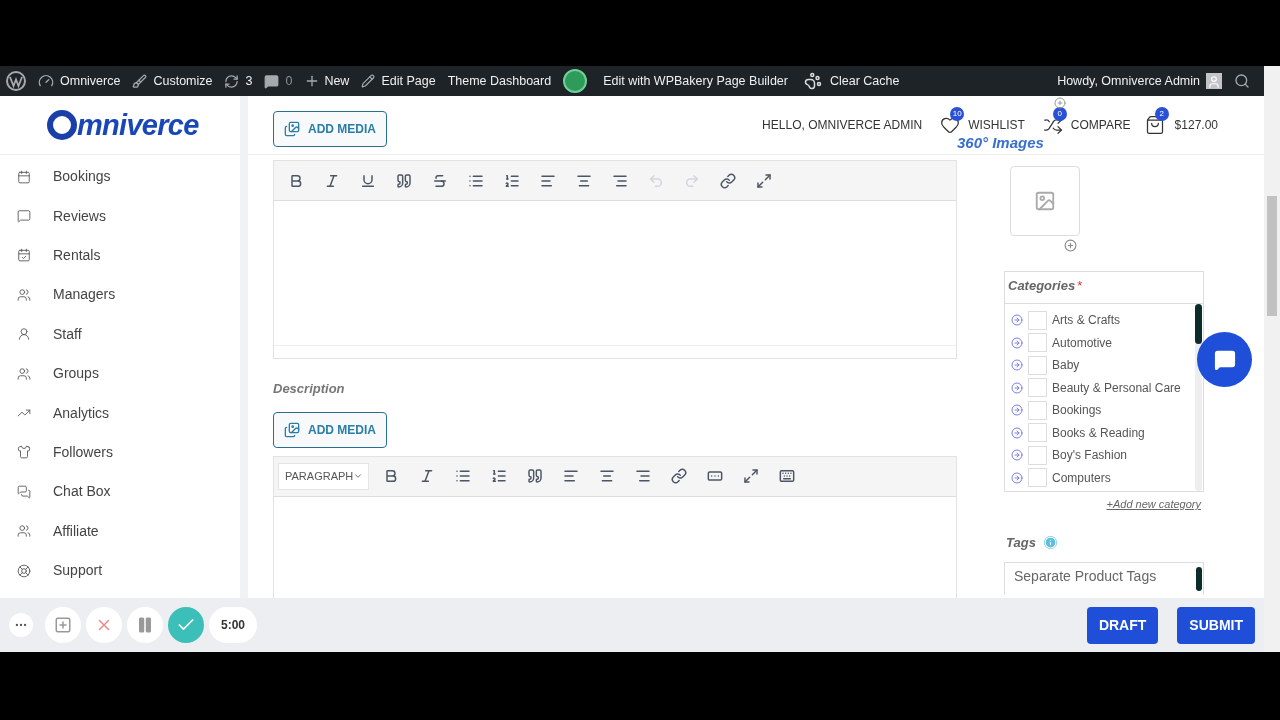 The height and width of the screenshot is (720, 1280). What do you see at coordinates (120, 295) in the screenshot?
I see `sidebar-item: Managers` at bounding box center [120, 295].